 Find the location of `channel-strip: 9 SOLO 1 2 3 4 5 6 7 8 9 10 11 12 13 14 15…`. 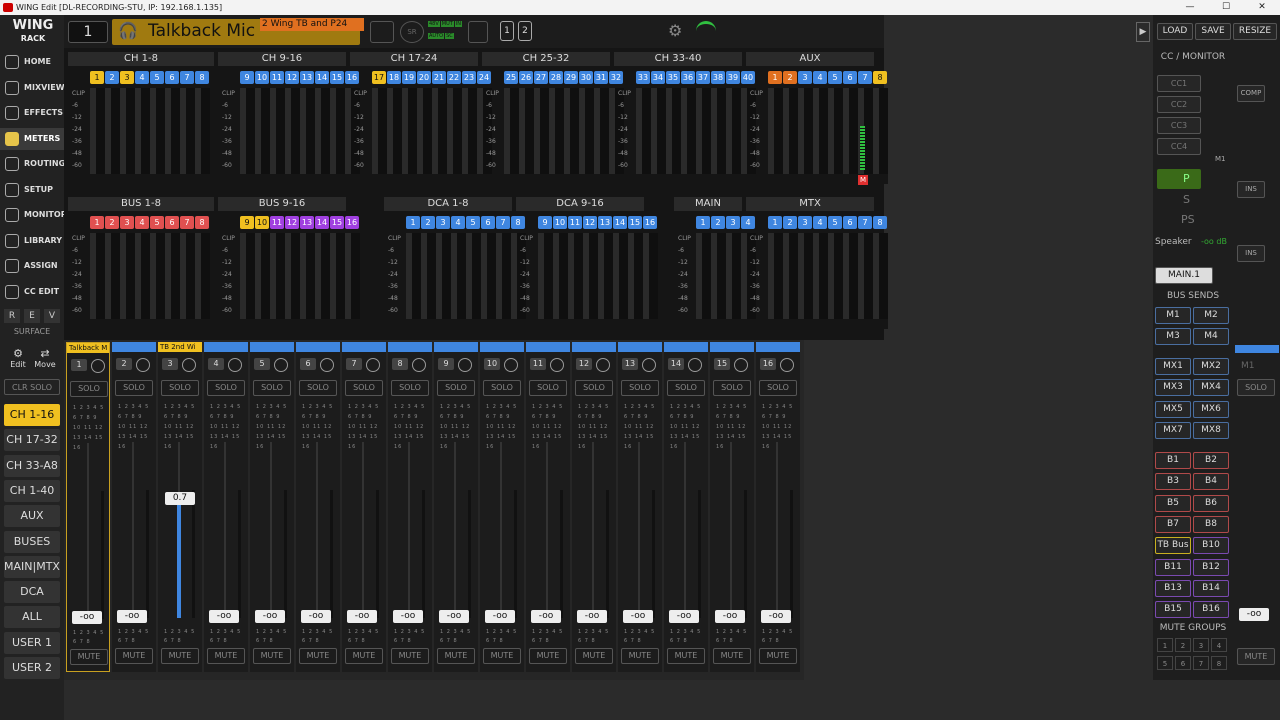

channel-strip: 9 SOLO 1 2 3 4 5 6 7 8 9 10 11 12 13 14 15… is located at coordinates (456, 507).